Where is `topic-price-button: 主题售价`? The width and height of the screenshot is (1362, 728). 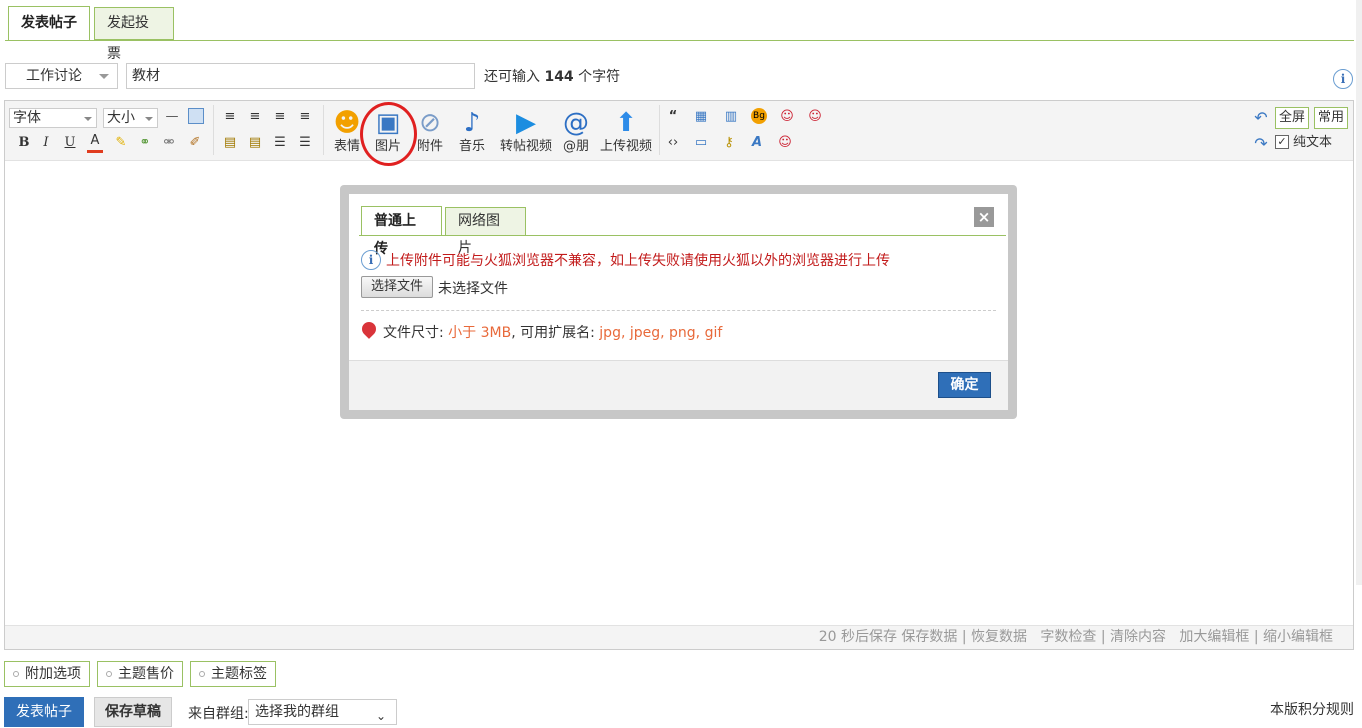 topic-price-button: 主题售价 is located at coordinates (140, 674).